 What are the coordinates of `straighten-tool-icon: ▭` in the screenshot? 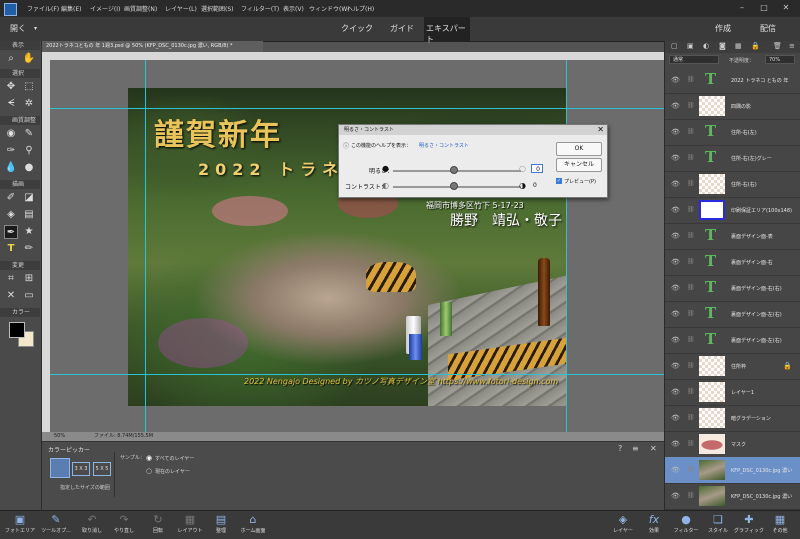 It's located at (29, 296).